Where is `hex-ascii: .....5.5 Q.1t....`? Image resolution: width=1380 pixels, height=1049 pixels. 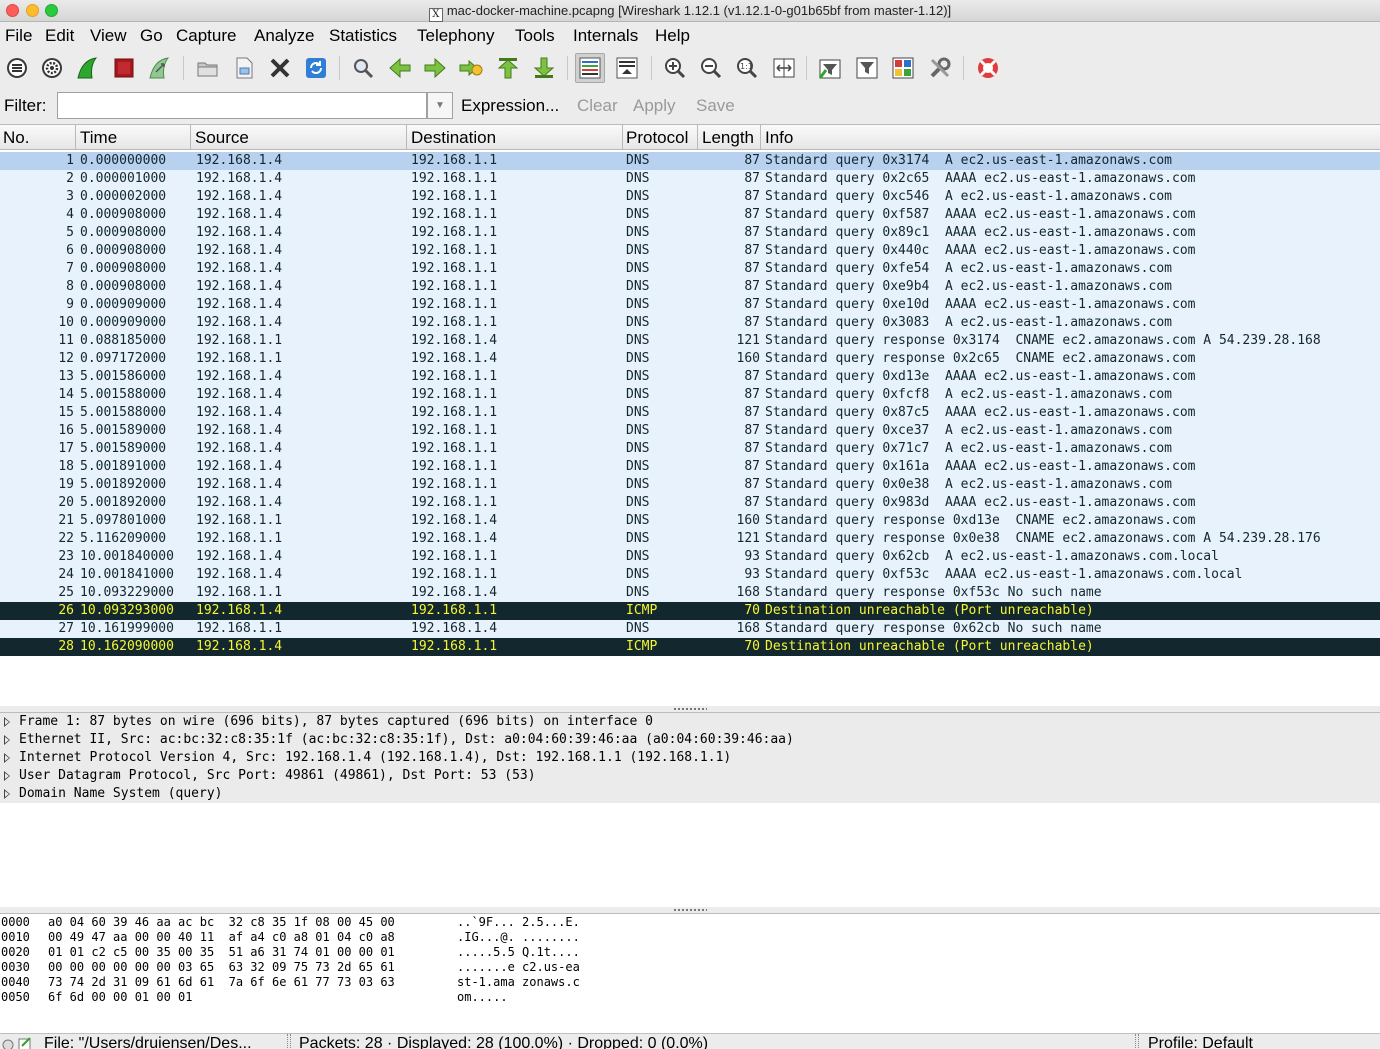 hex-ascii: .....5.5 Q.1t.... is located at coordinates (518, 952).